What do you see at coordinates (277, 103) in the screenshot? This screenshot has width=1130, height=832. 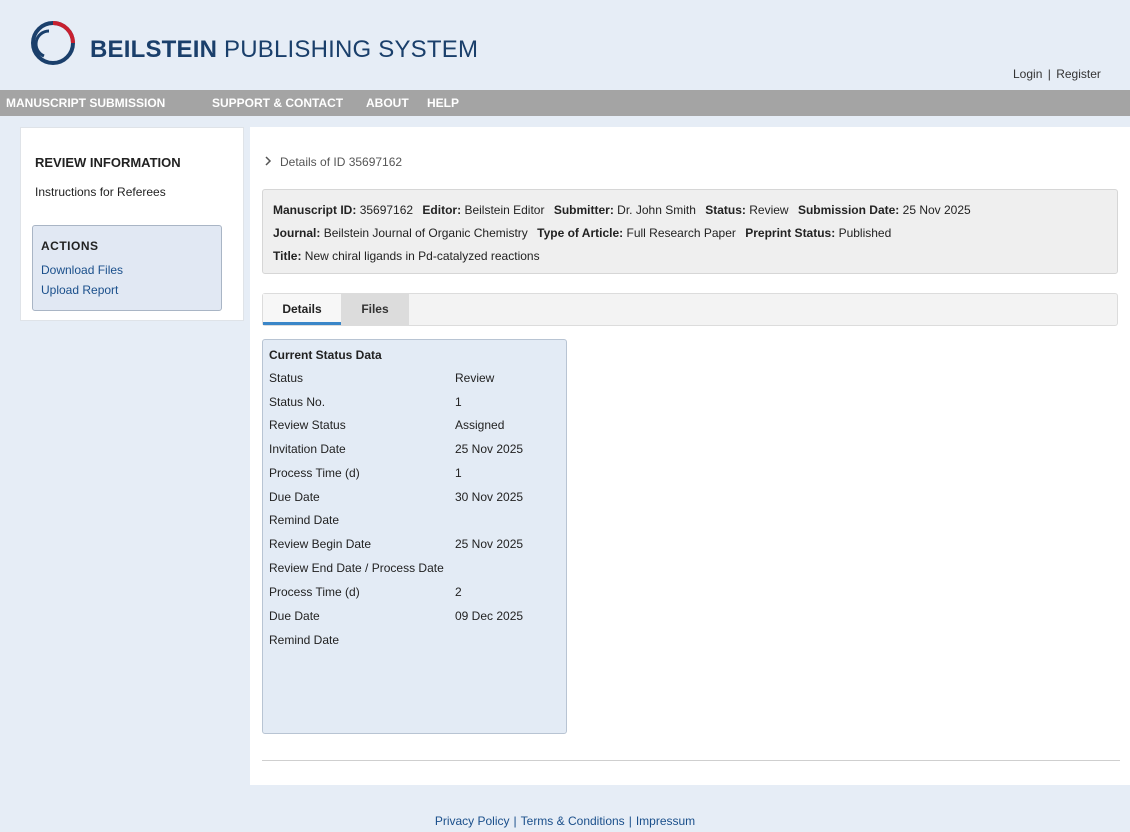 I see `nav-support-contact: SUPPORT & CONTACT` at bounding box center [277, 103].